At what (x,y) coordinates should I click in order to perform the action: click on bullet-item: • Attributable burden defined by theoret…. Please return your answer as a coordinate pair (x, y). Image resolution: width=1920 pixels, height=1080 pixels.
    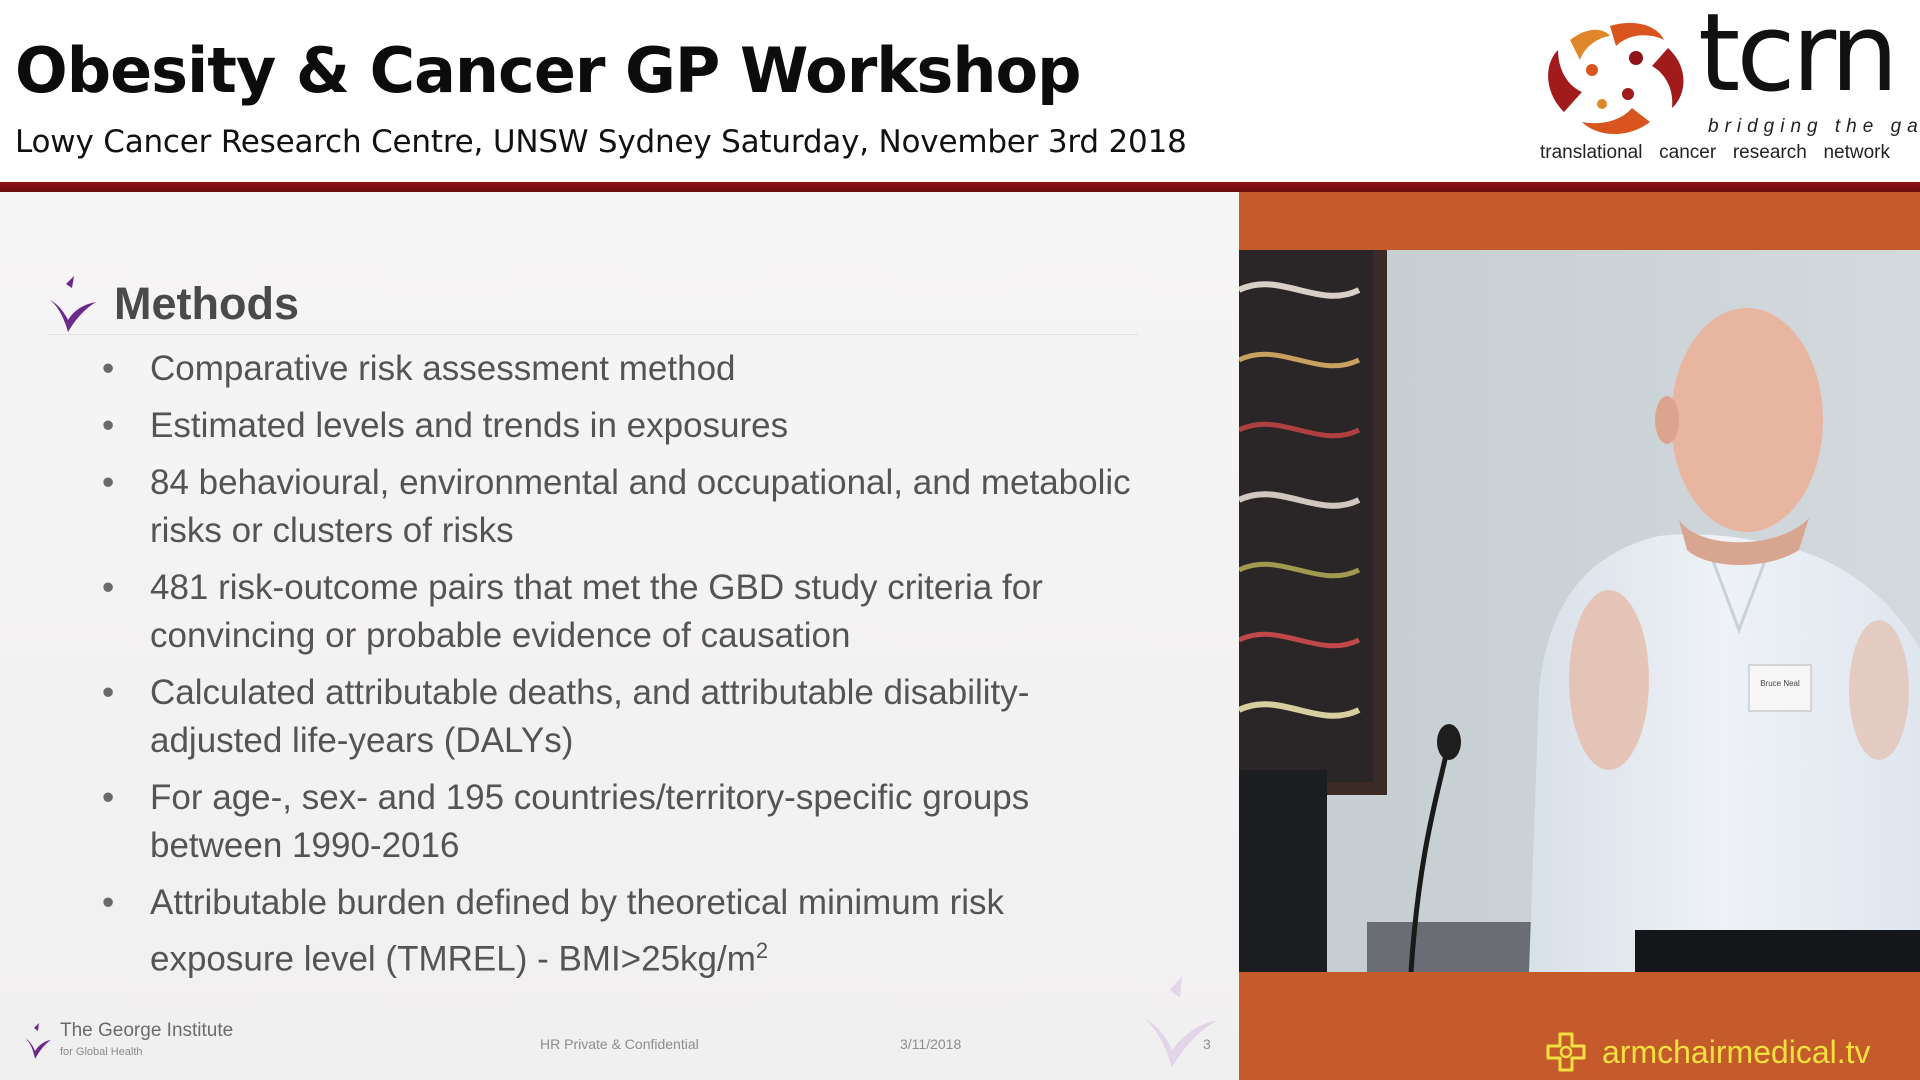
    Looking at the image, I should click on (620, 931).